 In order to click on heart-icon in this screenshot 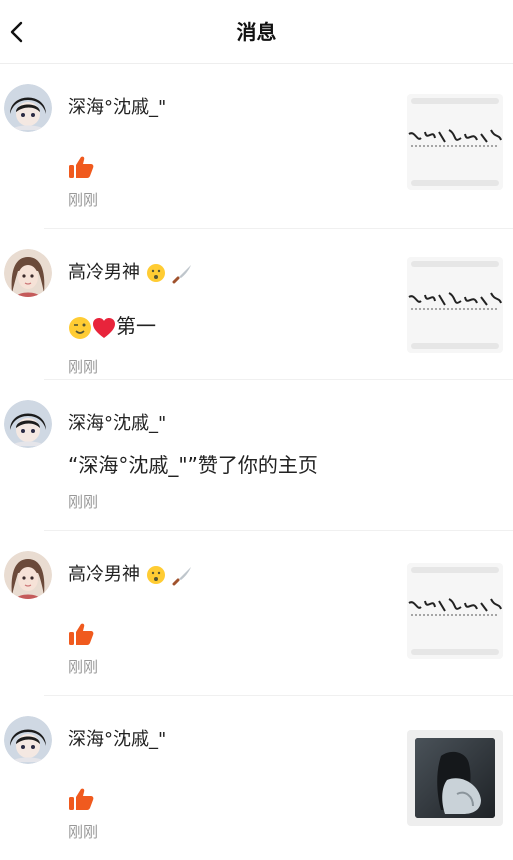, I will do `click(104, 327)`.